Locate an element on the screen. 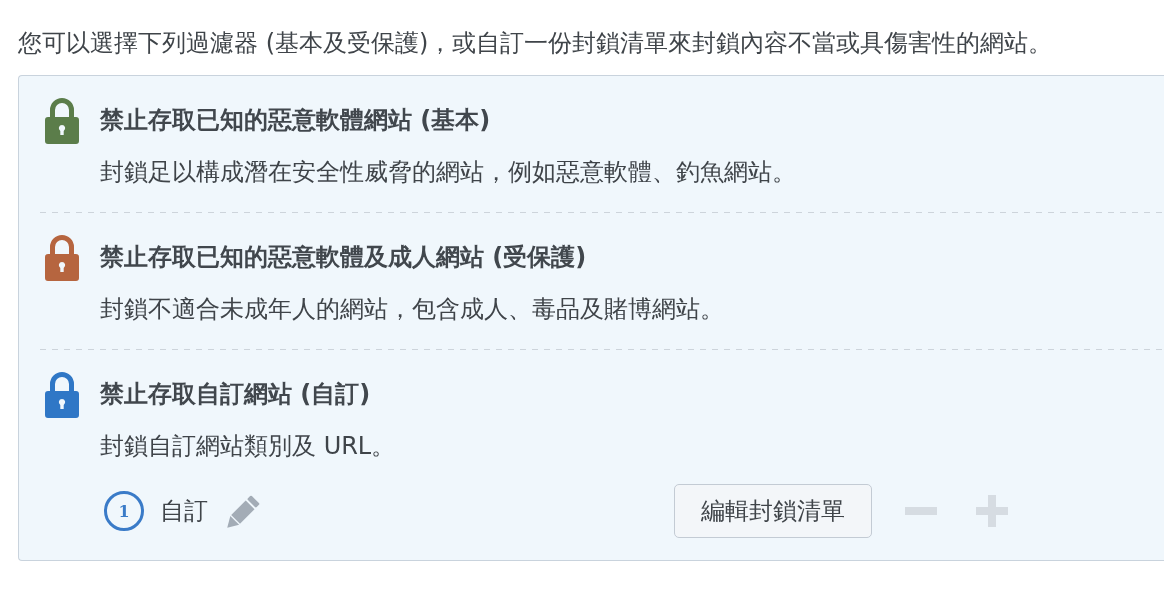 This screenshot has width=1164, height=602. plus-icon is located at coordinates (992, 511).